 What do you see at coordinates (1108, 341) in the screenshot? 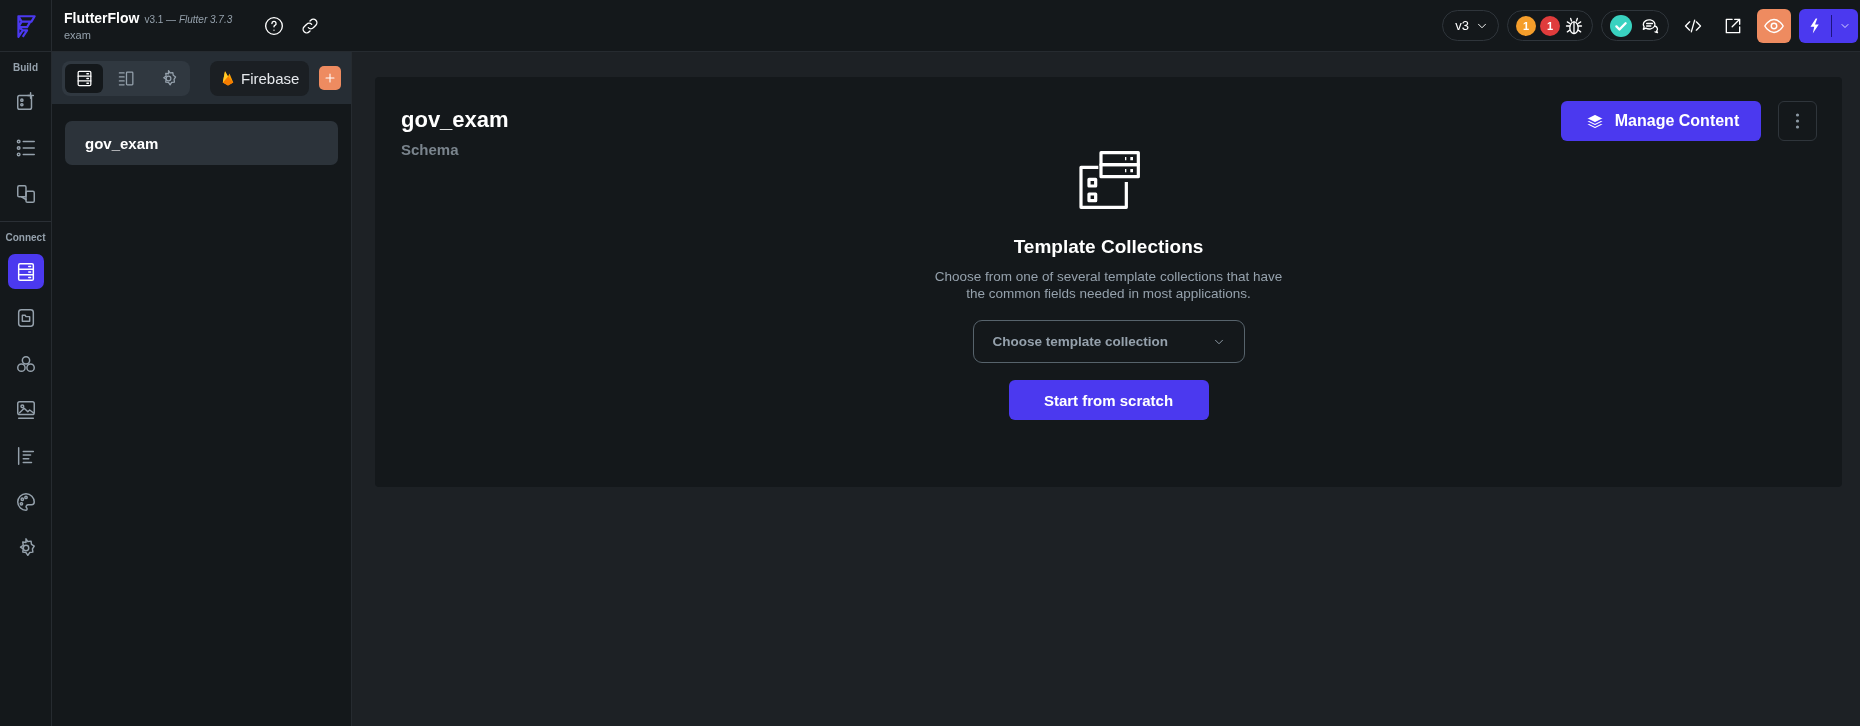
I see `template-dropdown: Choose template collection` at bounding box center [1108, 341].